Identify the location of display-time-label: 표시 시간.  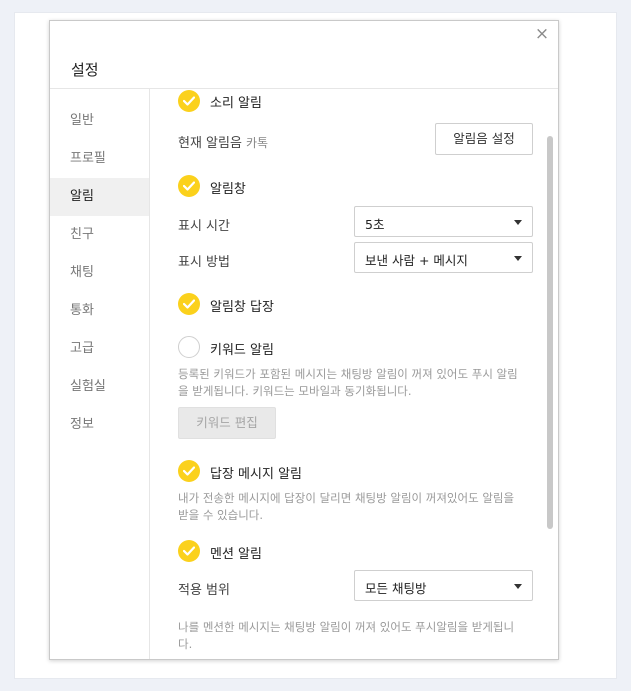
(204, 226).